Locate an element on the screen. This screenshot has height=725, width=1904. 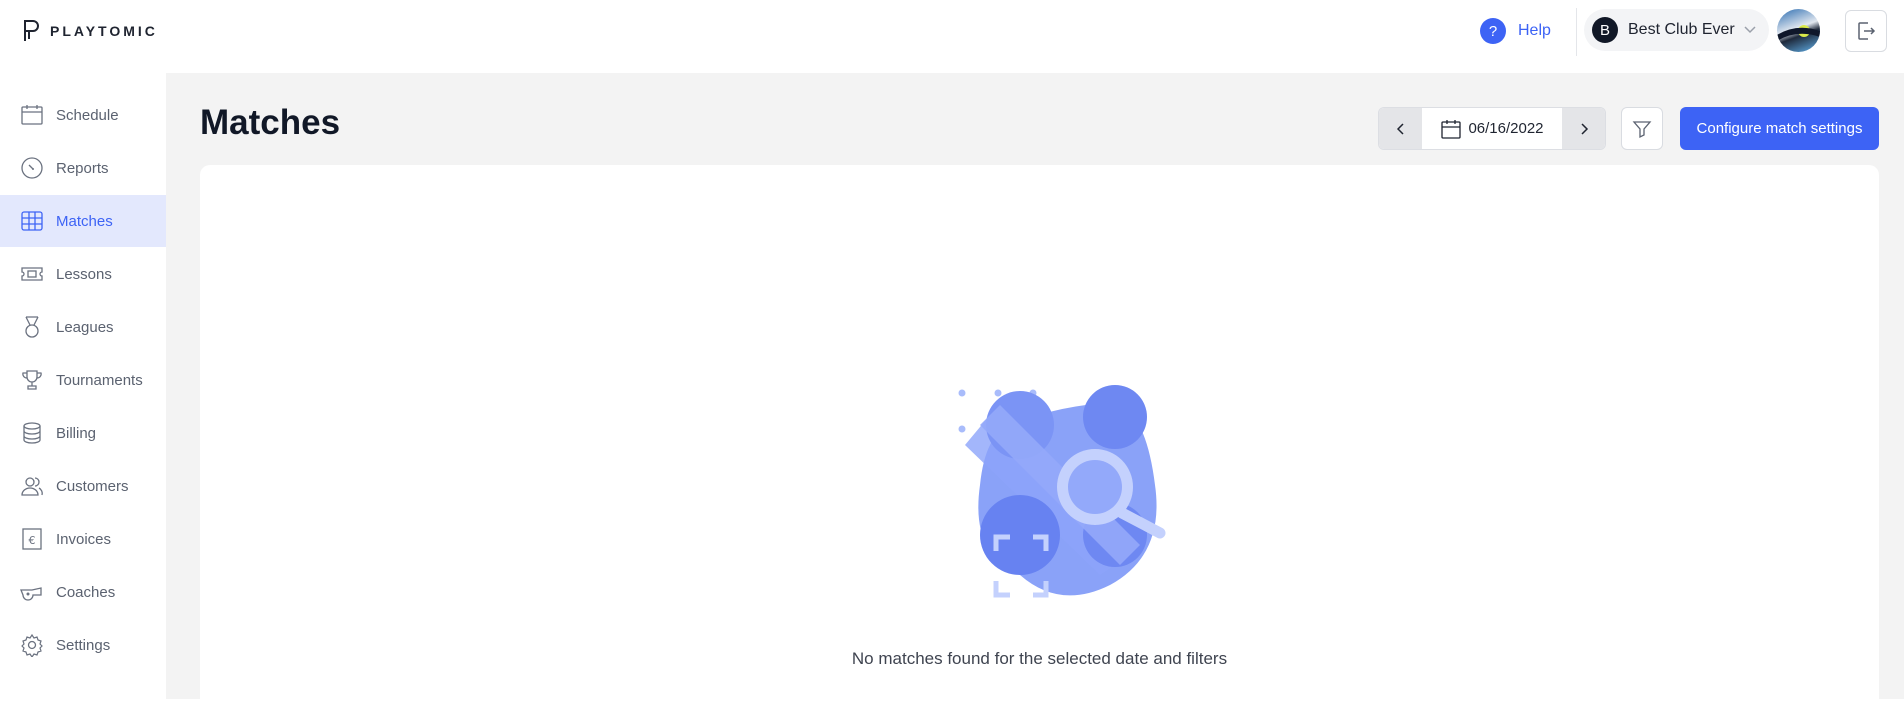
sidebar-item-label: Billing is located at coordinates (76, 433).